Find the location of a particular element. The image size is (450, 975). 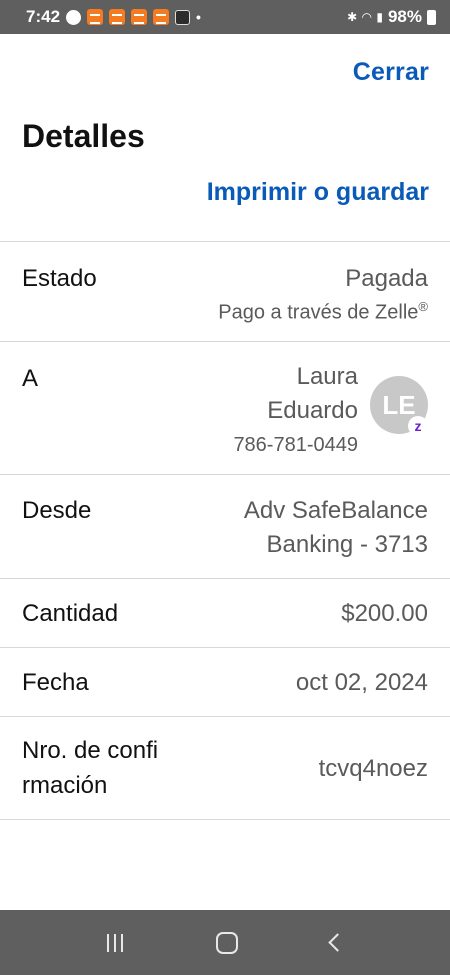

payment-method: Pago a través de Zelle® is located at coordinates (323, 312).